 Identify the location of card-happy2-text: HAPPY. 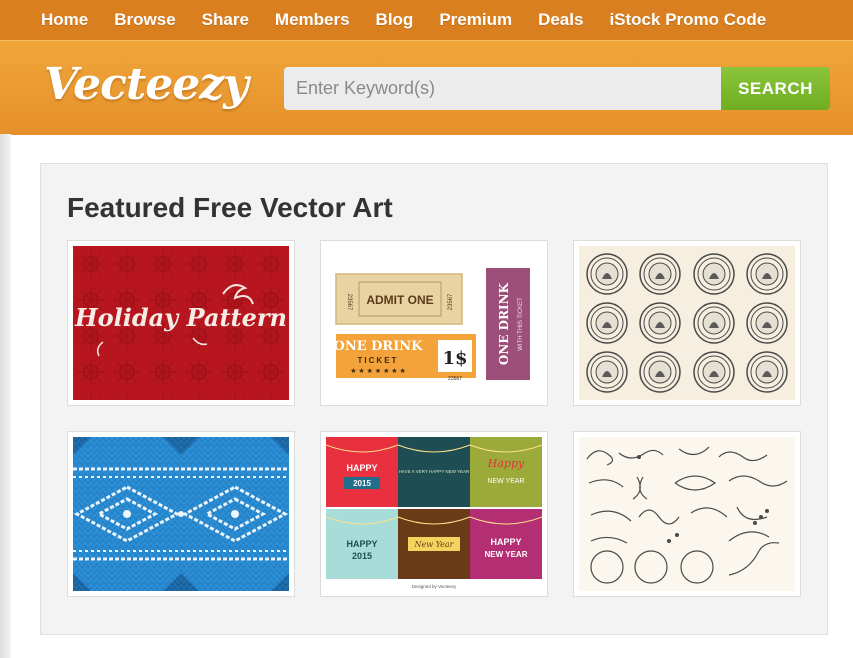
(361, 544).